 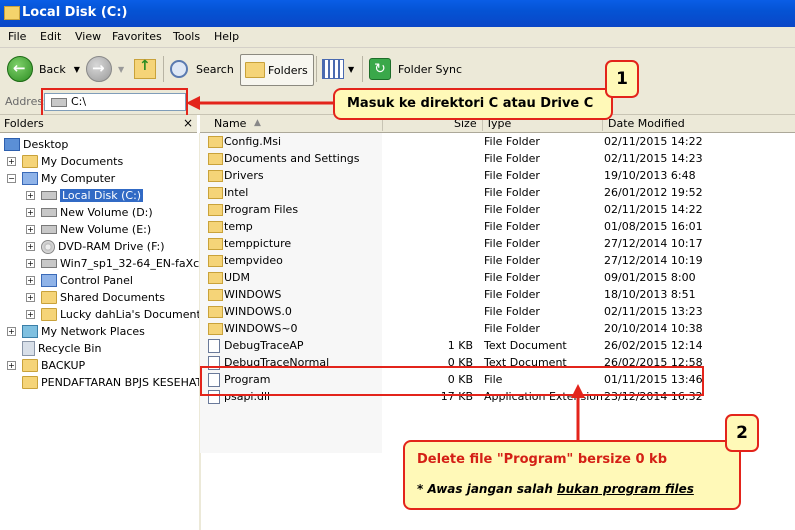 What do you see at coordinates (625, 489) in the screenshot?
I see `callout-2-warning-emphasis: bukan program files` at bounding box center [625, 489].